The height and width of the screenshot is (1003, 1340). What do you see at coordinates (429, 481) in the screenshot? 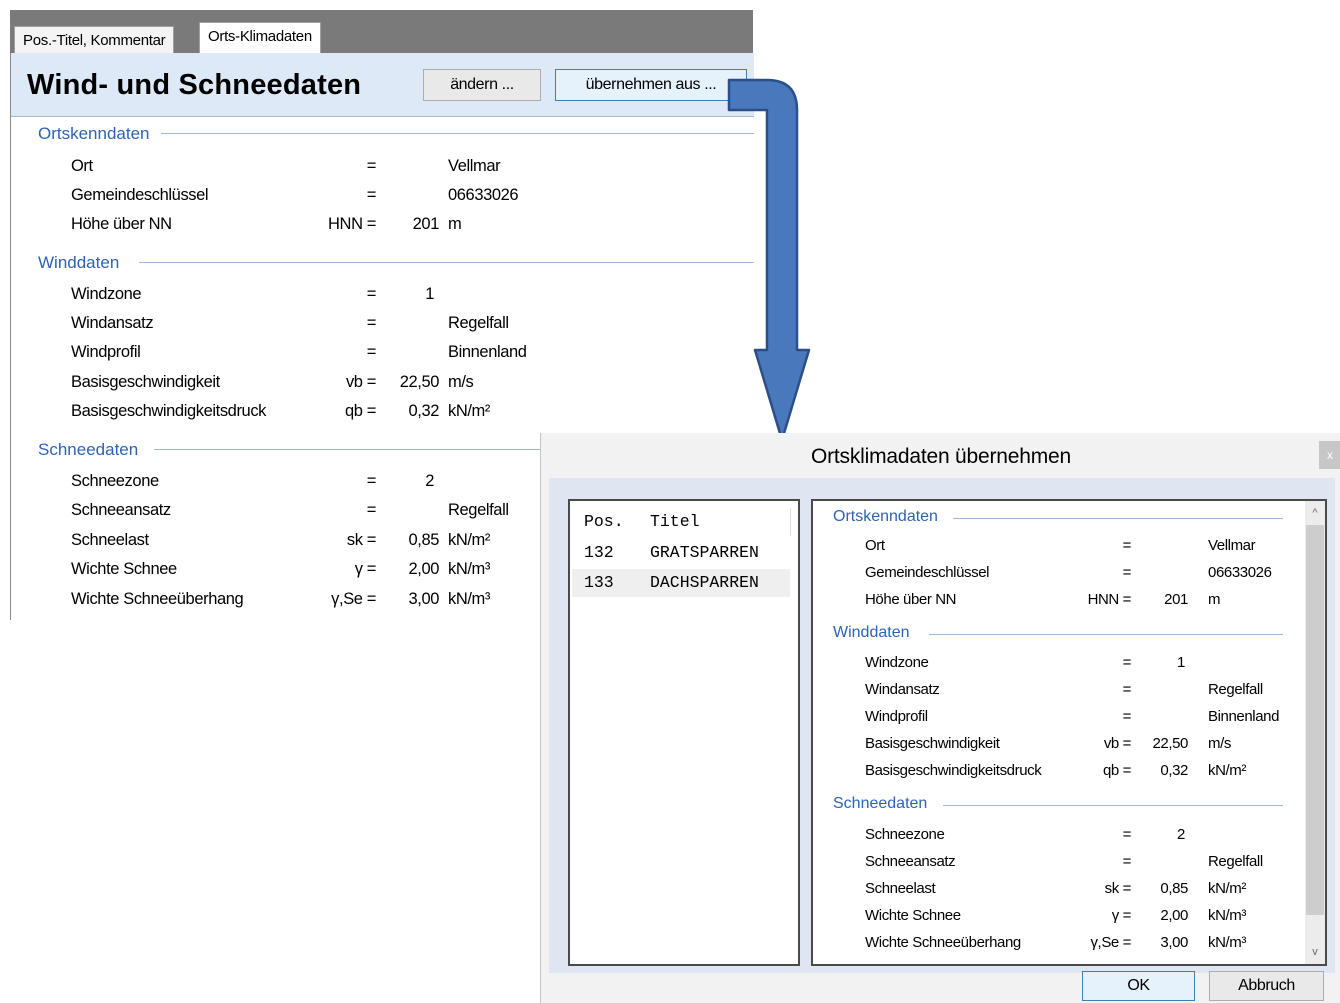
I see `row-value: 2` at bounding box center [429, 481].